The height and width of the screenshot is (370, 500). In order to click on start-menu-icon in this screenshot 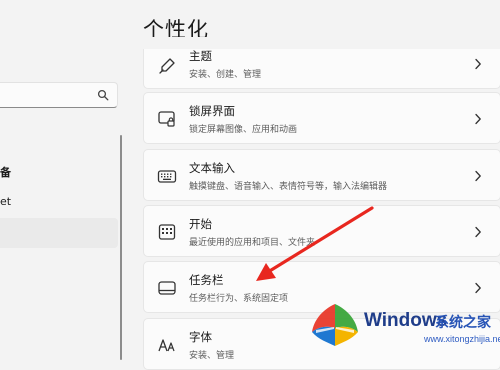, I will do `click(167, 232)`.